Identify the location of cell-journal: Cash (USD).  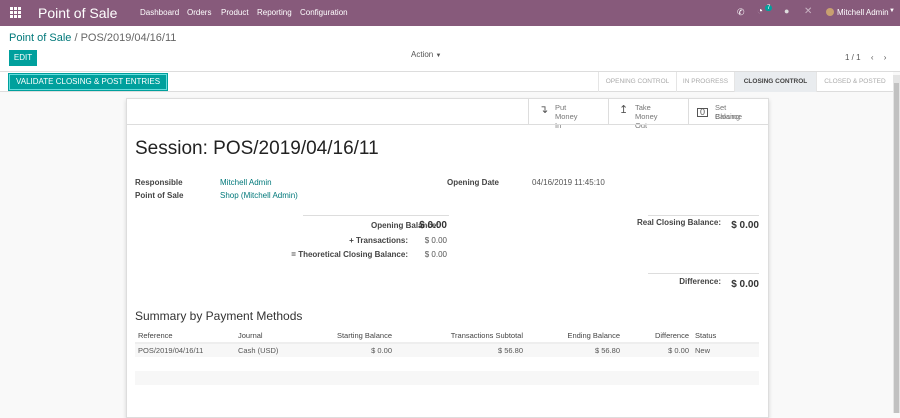
(275, 350).